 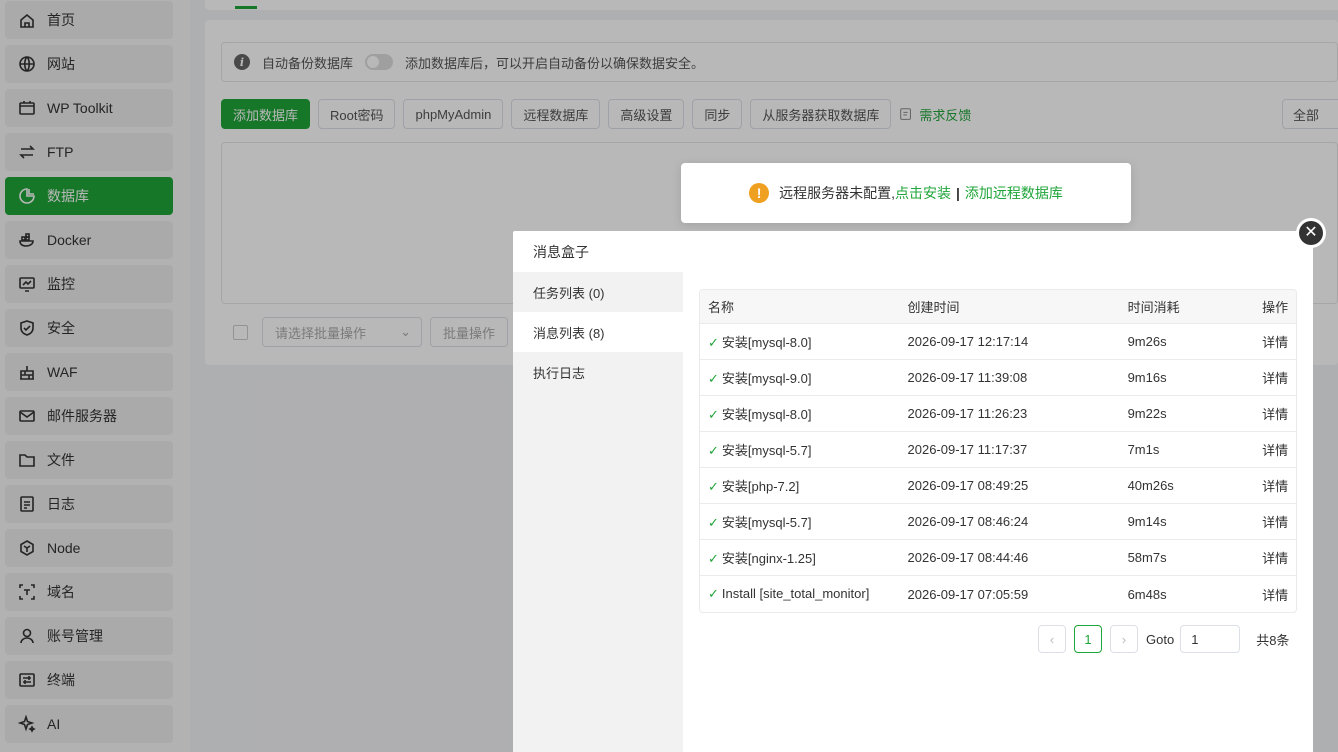 I want to click on col-elapsed: 时间消耗, so click(x=1187, y=307).